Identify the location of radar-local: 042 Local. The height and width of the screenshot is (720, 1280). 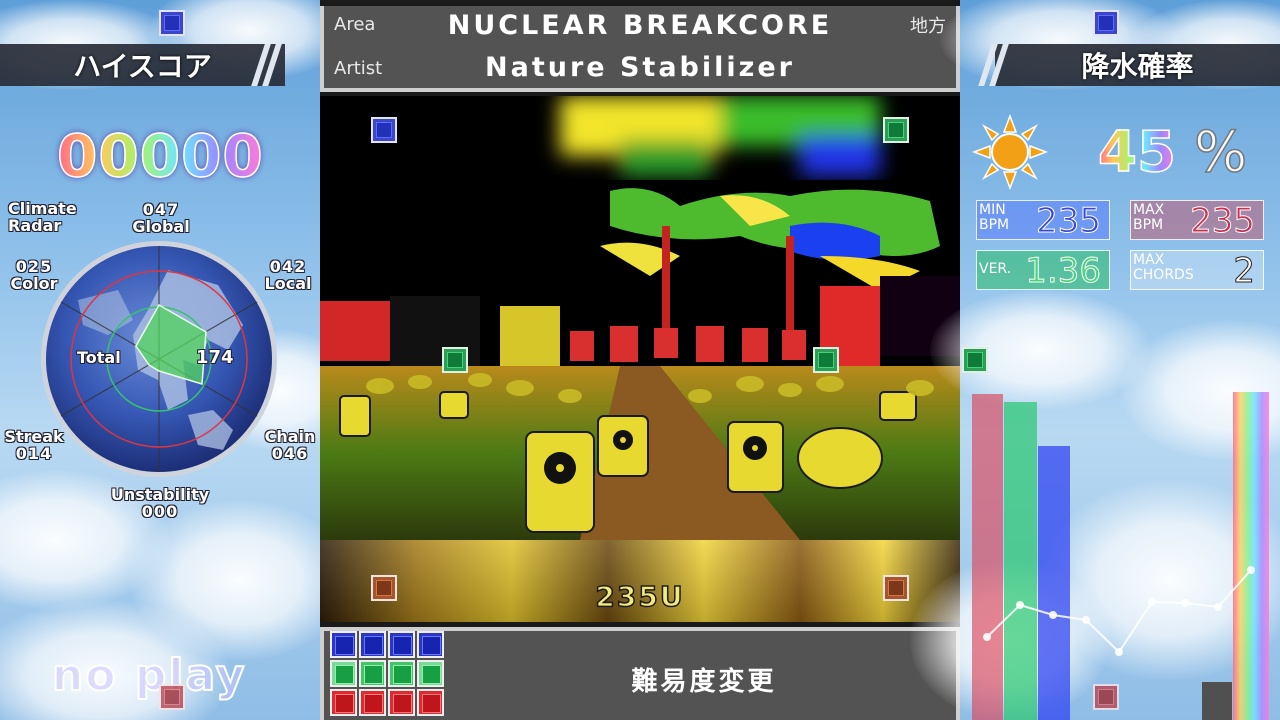
(288, 275).